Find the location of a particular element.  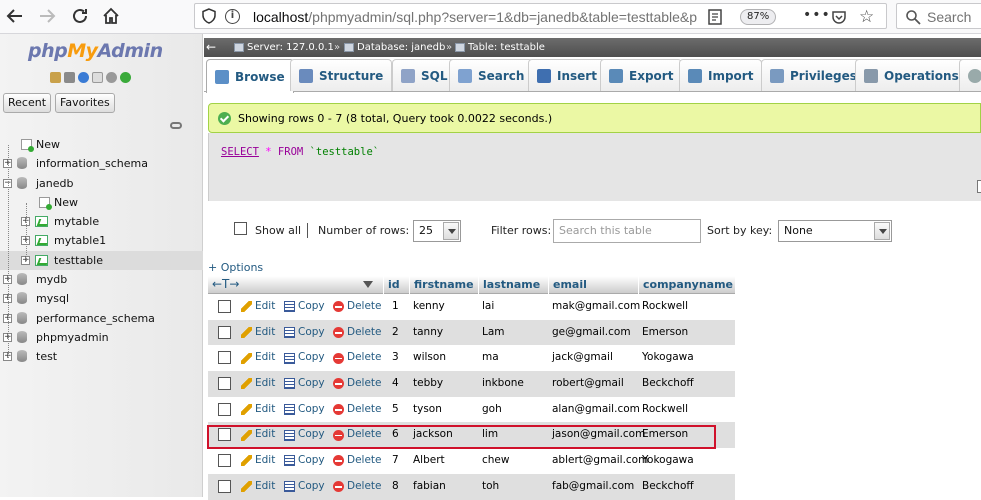

zoom-level-badge: 87% is located at coordinates (758, 17).